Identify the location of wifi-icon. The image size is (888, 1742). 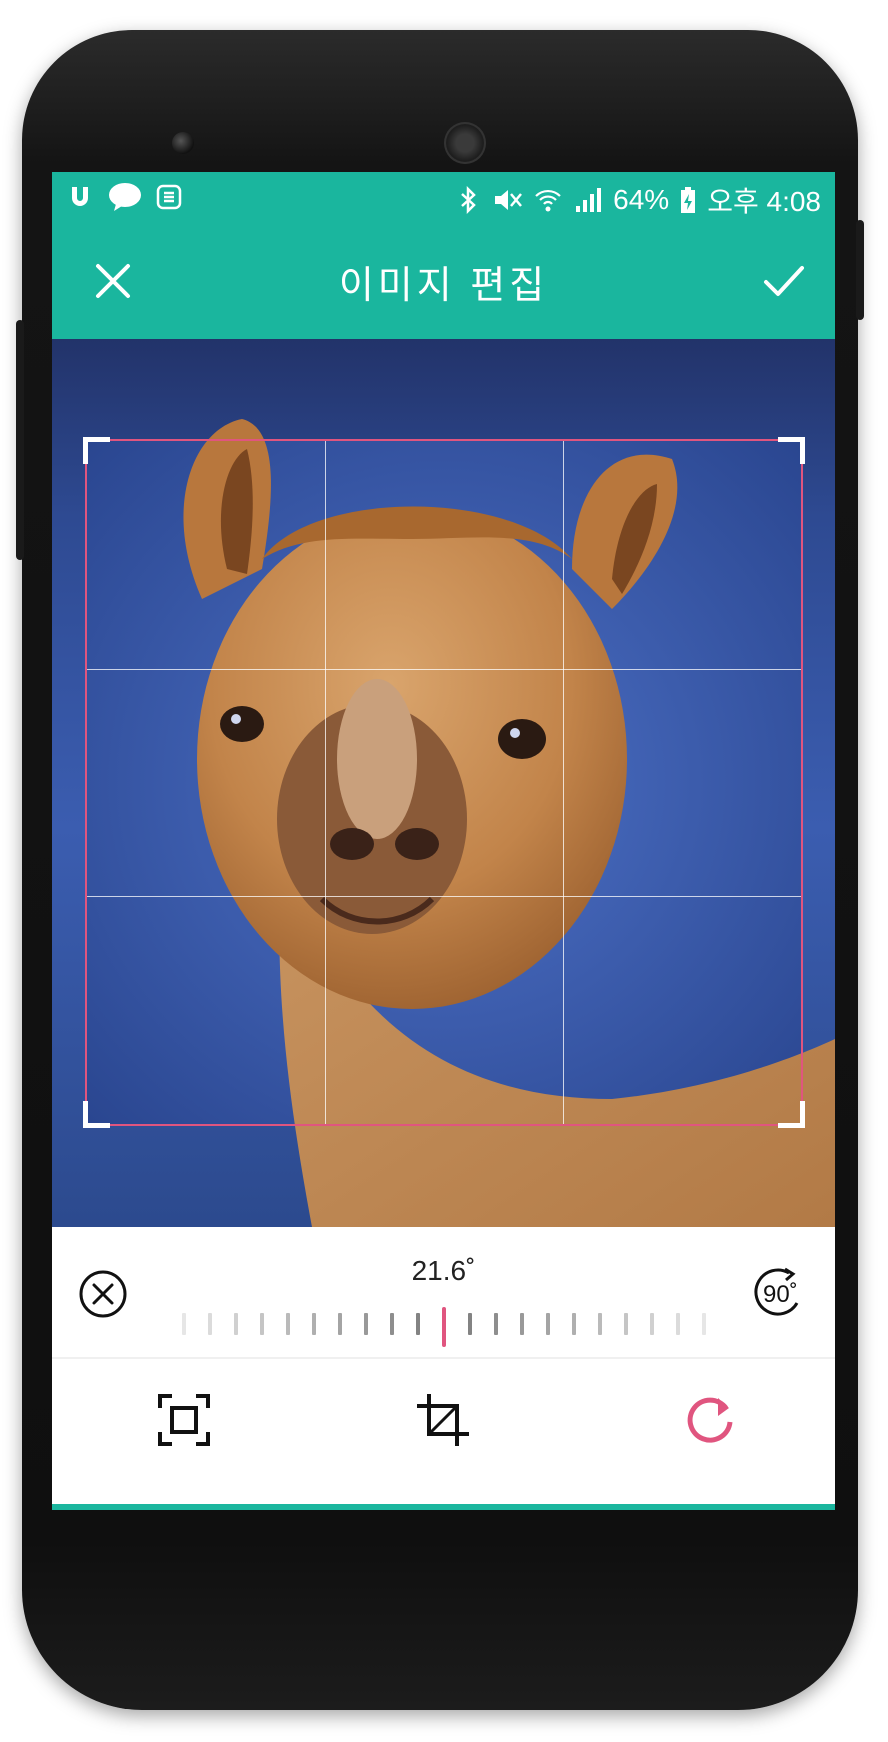
(548, 200).